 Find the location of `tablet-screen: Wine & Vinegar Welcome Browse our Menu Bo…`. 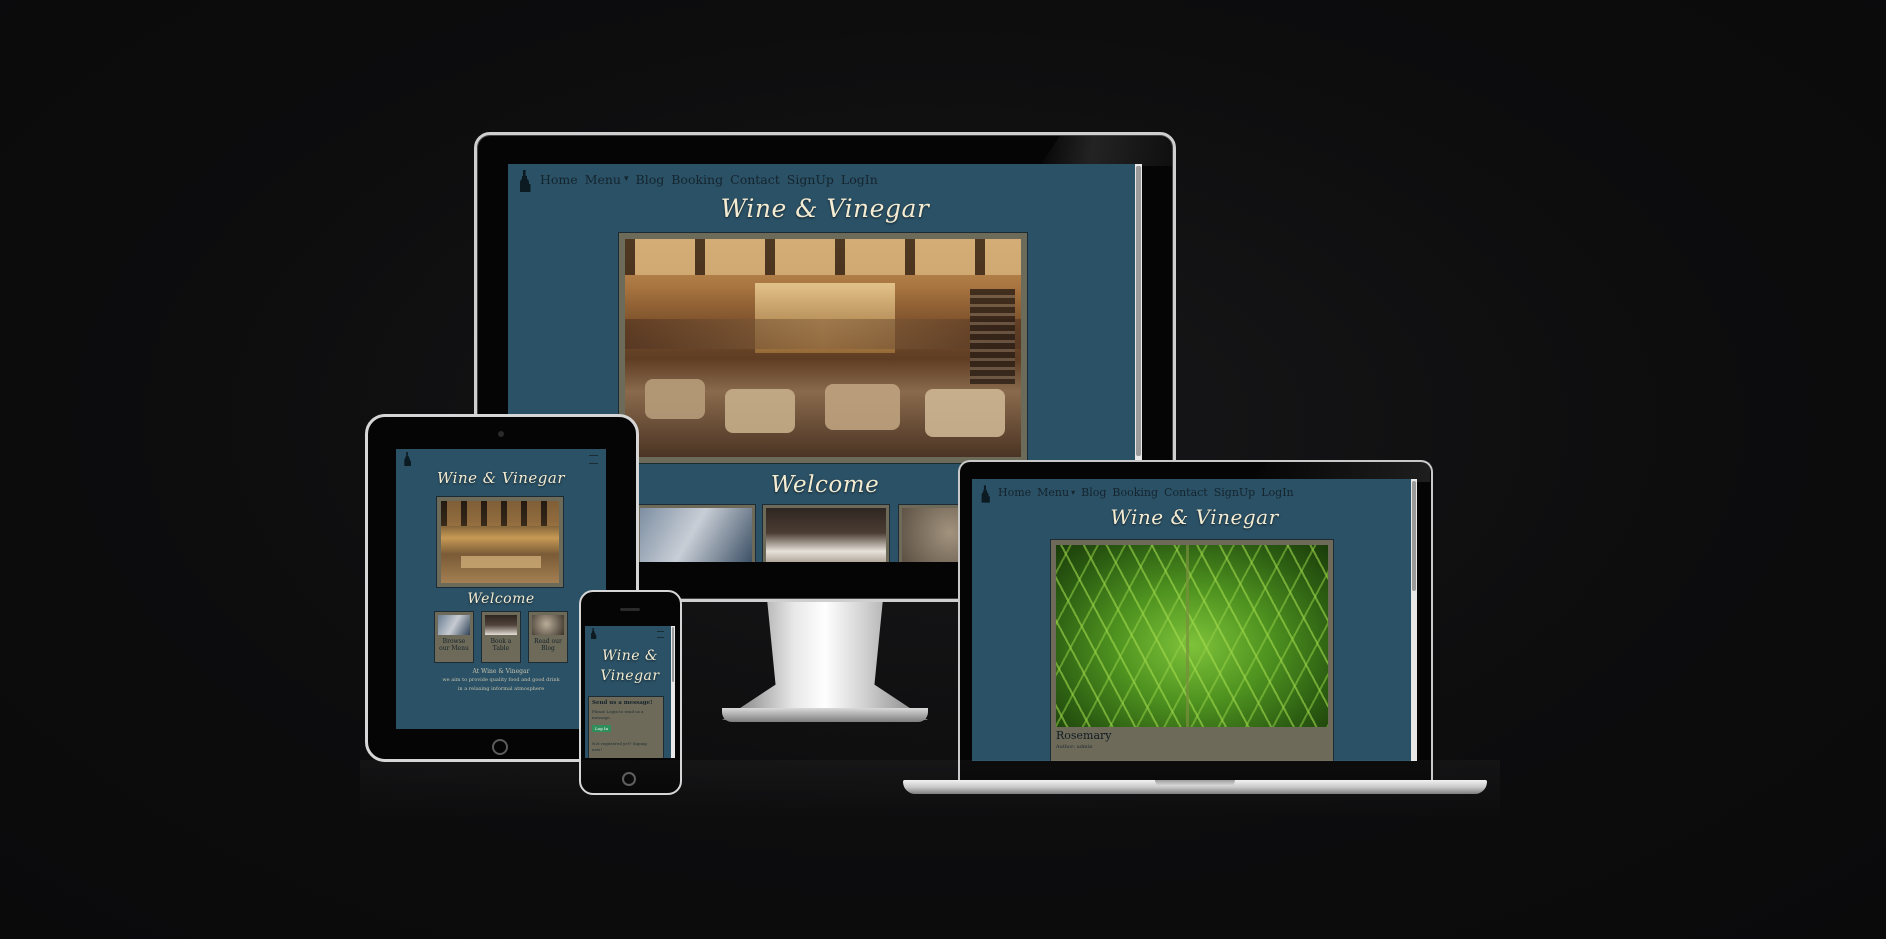

tablet-screen: Wine & Vinegar Welcome Browse our Menu Bo… is located at coordinates (501, 589).